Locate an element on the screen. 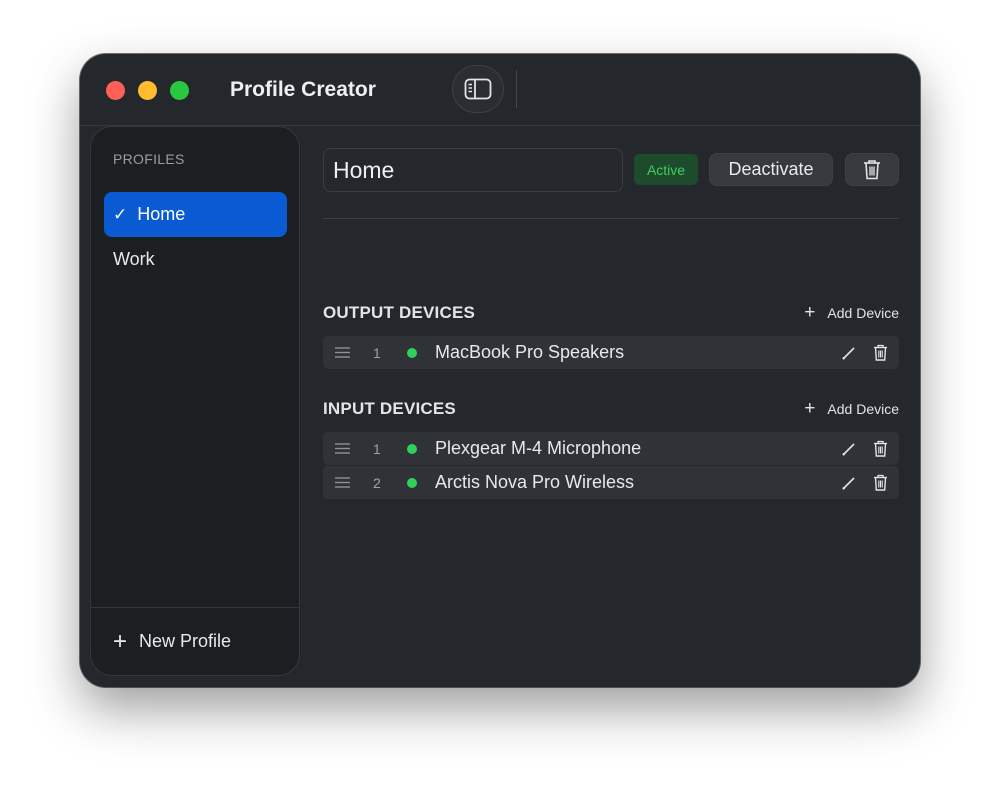  device-name: MacBook Pro Speakers is located at coordinates (530, 352).